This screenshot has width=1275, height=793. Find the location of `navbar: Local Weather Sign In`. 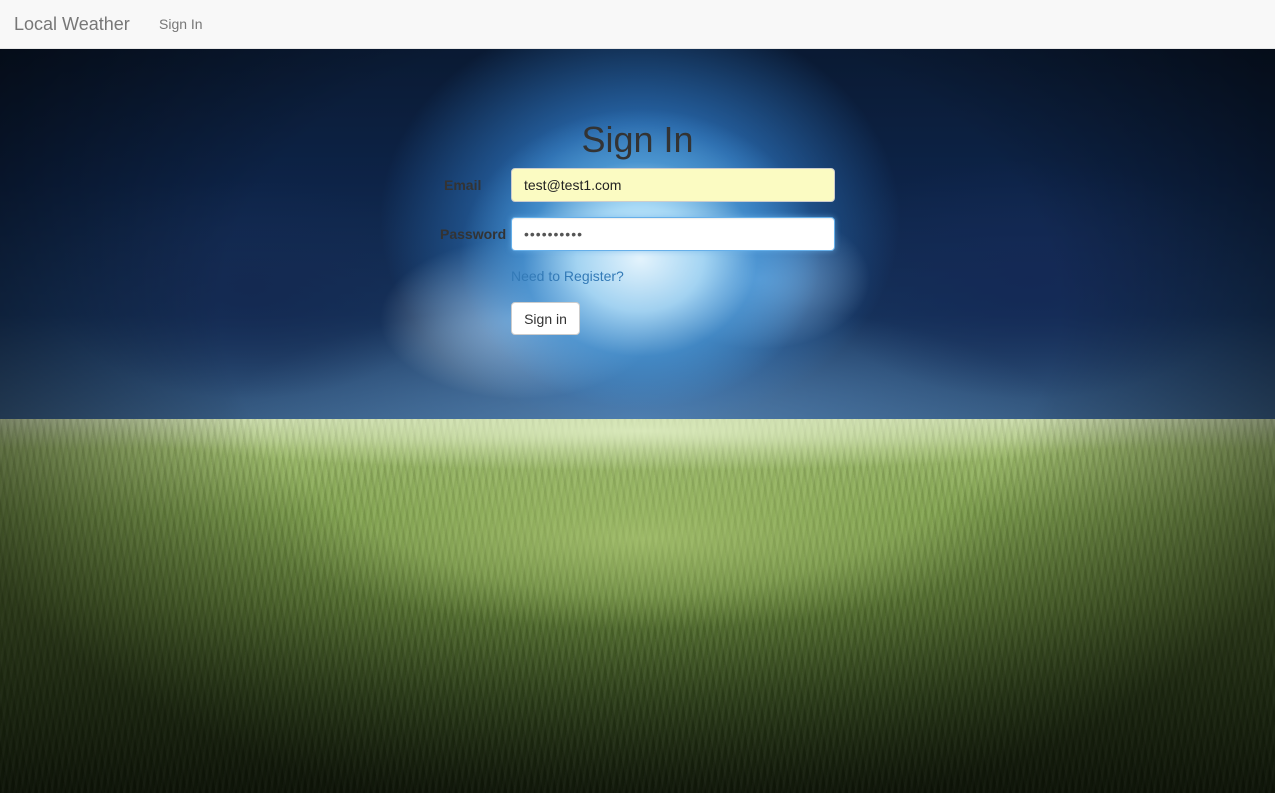

navbar: Local Weather Sign In is located at coordinates (637, 24).